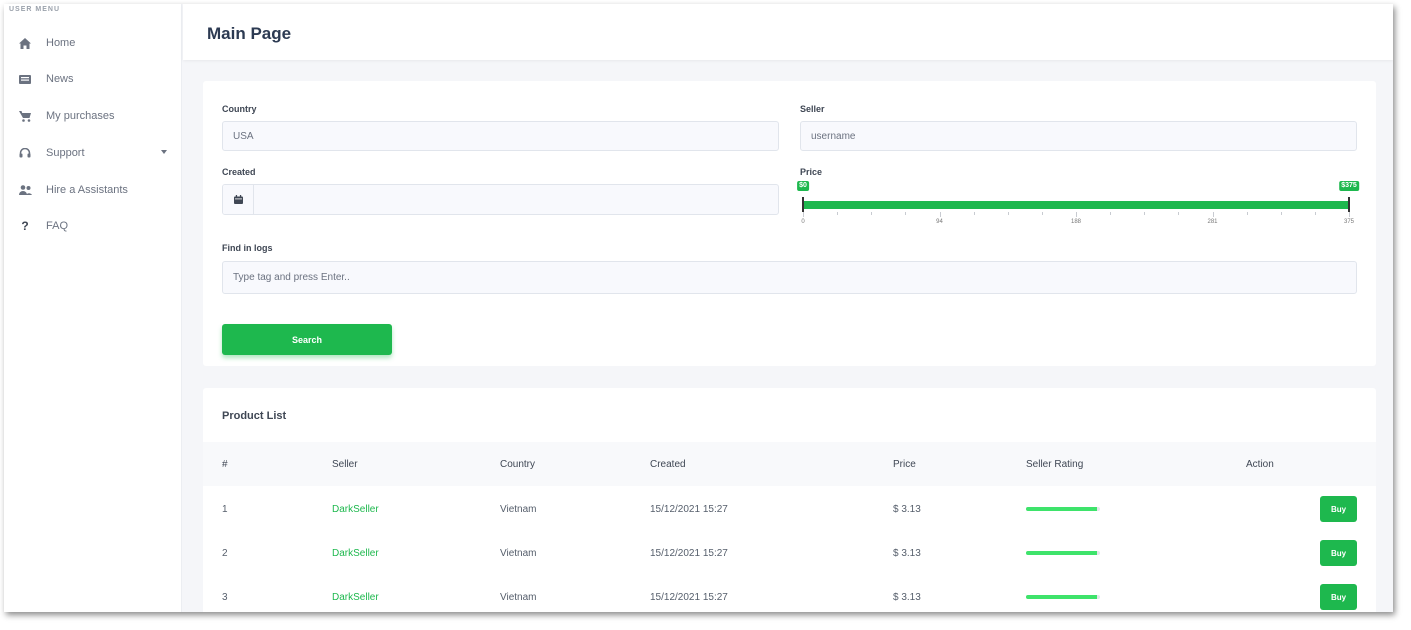 The image size is (1411, 630). What do you see at coordinates (61, 43) in the screenshot?
I see `sidebar-item-label: Home` at bounding box center [61, 43].